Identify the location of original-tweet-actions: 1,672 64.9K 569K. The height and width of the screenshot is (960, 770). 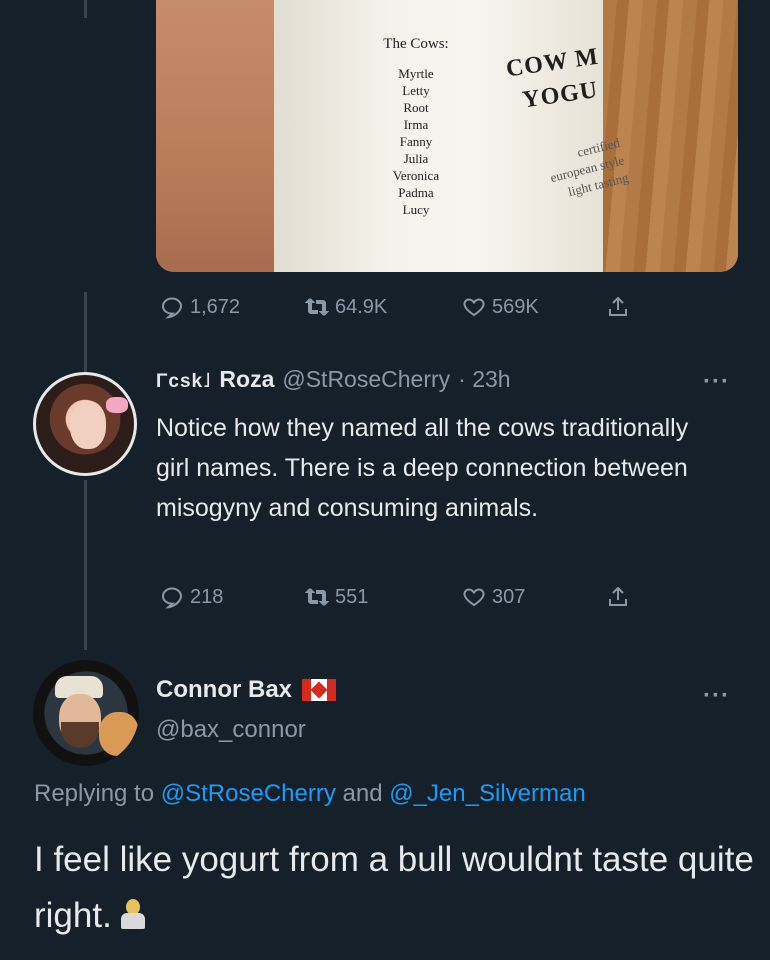
(385, 310).